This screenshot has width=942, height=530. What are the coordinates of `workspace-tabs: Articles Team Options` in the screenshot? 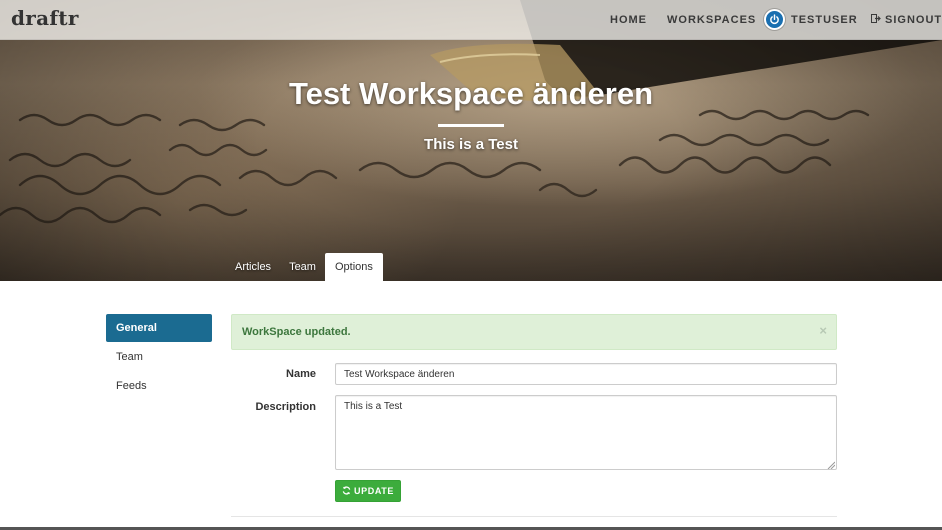 It's located at (304, 267).